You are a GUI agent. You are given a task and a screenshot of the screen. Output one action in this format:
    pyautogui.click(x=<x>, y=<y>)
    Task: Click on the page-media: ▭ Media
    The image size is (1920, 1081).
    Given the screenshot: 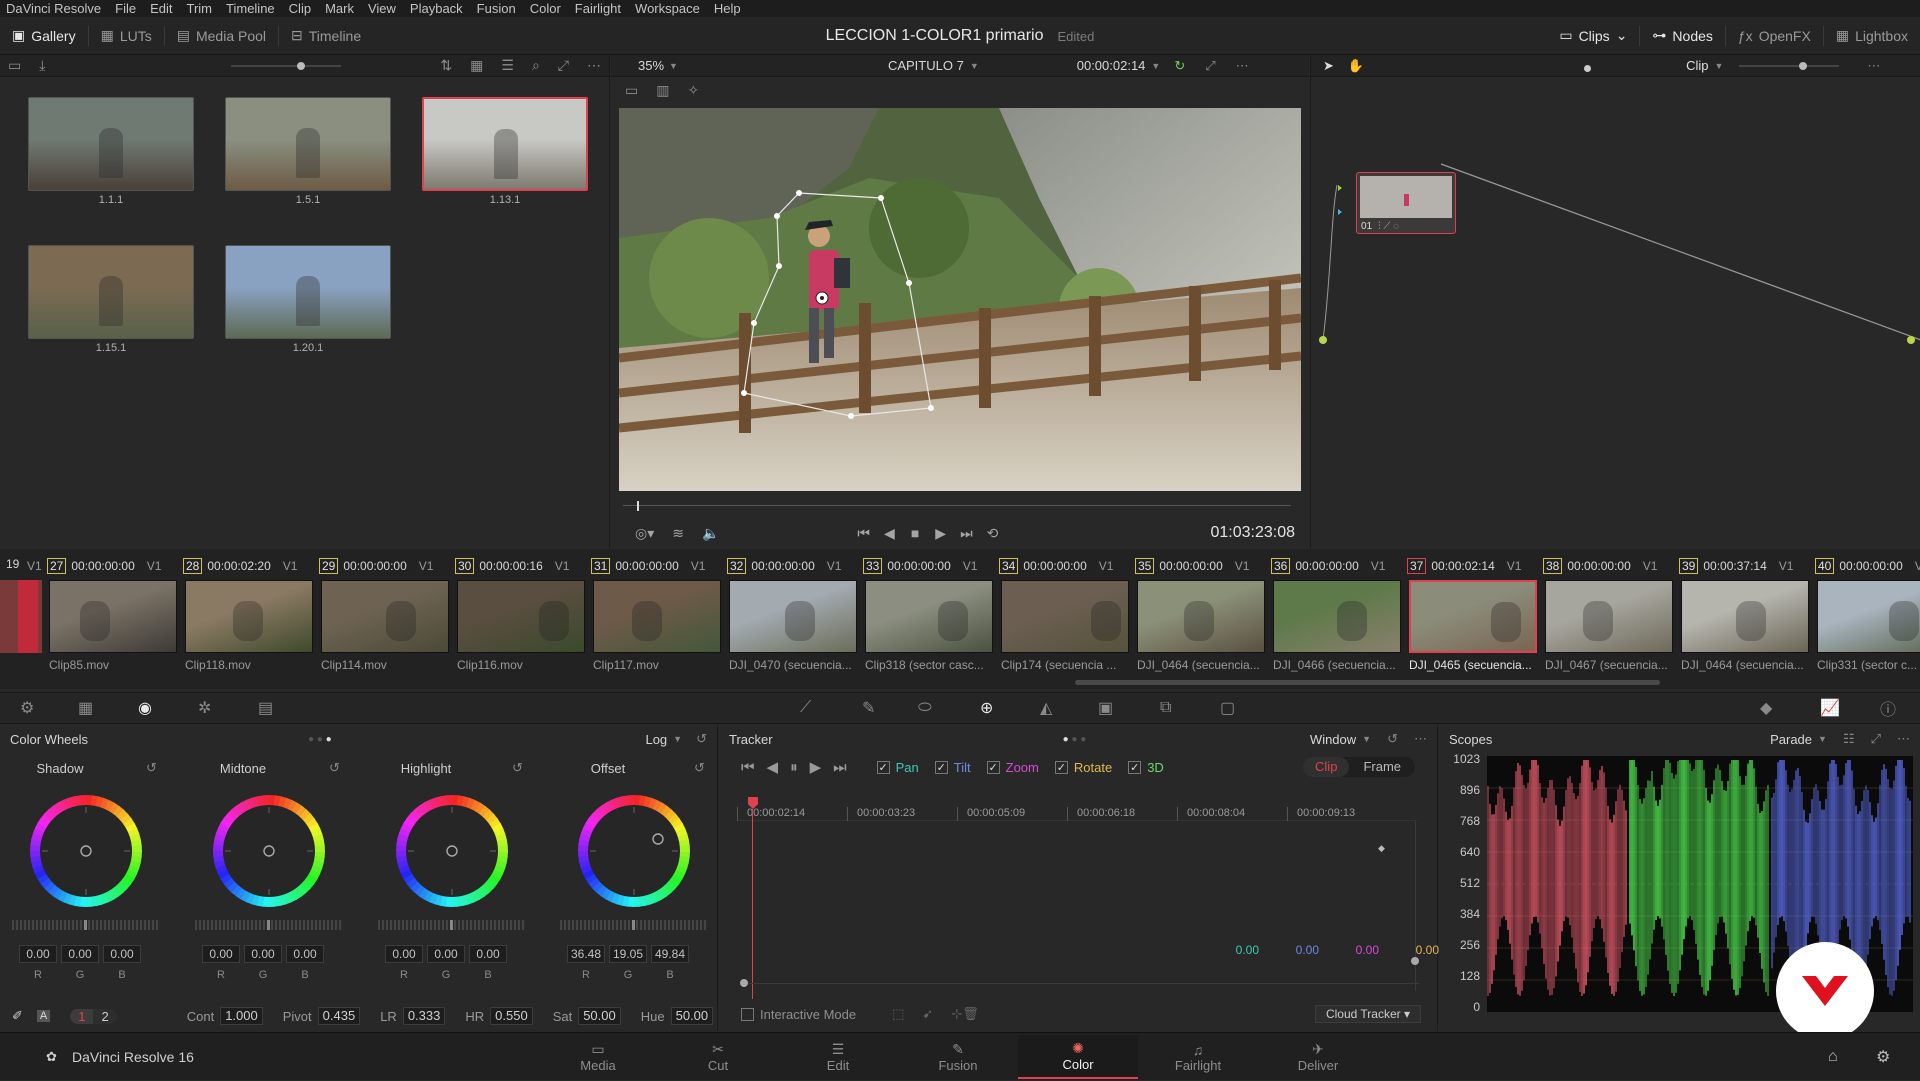 What is the action you would take?
    pyautogui.click(x=598, y=1057)
    